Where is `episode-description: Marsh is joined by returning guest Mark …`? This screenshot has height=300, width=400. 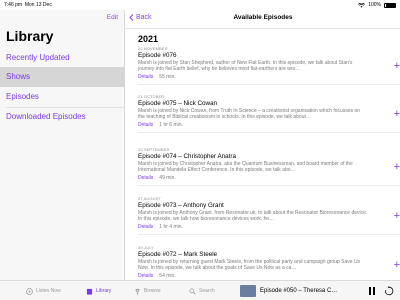
episode-description: Marsh is joined by returning guest Mark … is located at coordinates (249, 265).